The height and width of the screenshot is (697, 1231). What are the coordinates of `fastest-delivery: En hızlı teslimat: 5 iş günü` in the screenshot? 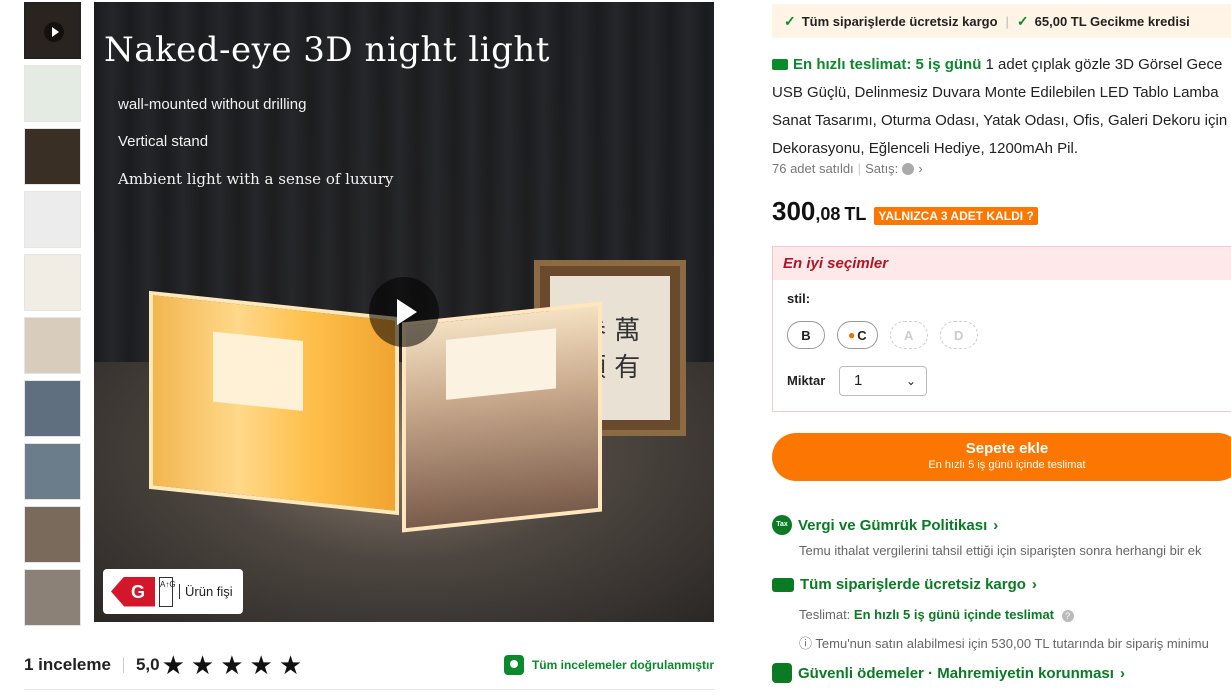 It's located at (887, 64).